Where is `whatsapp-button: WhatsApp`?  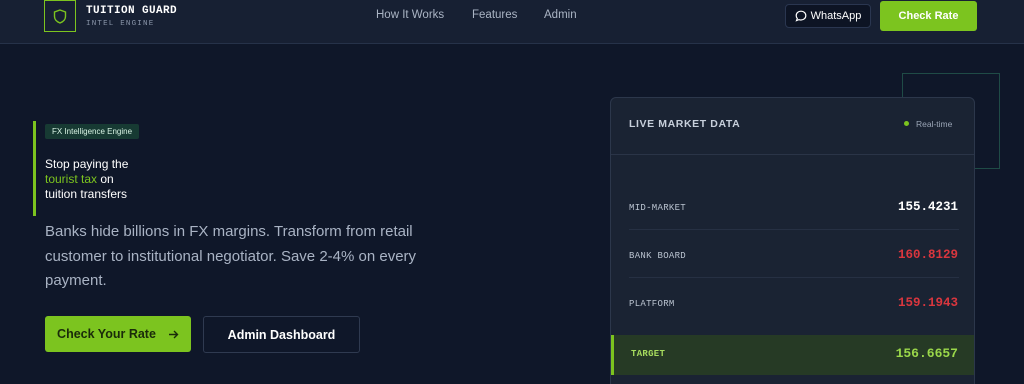 whatsapp-button: WhatsApp is located at coordinates (828, 16).